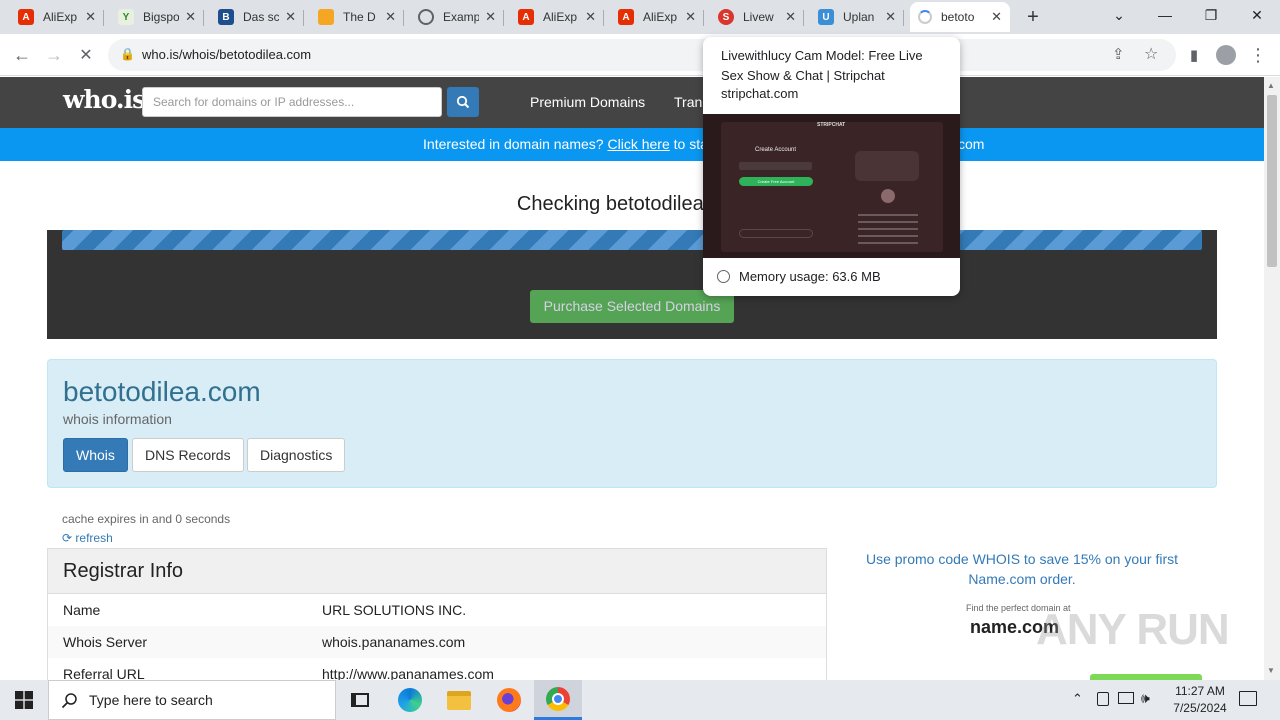  What do you see at coordinates (26, 17) in the screenshot?
I see `aliexpress-icon: A` at bounding box center [26, 17].